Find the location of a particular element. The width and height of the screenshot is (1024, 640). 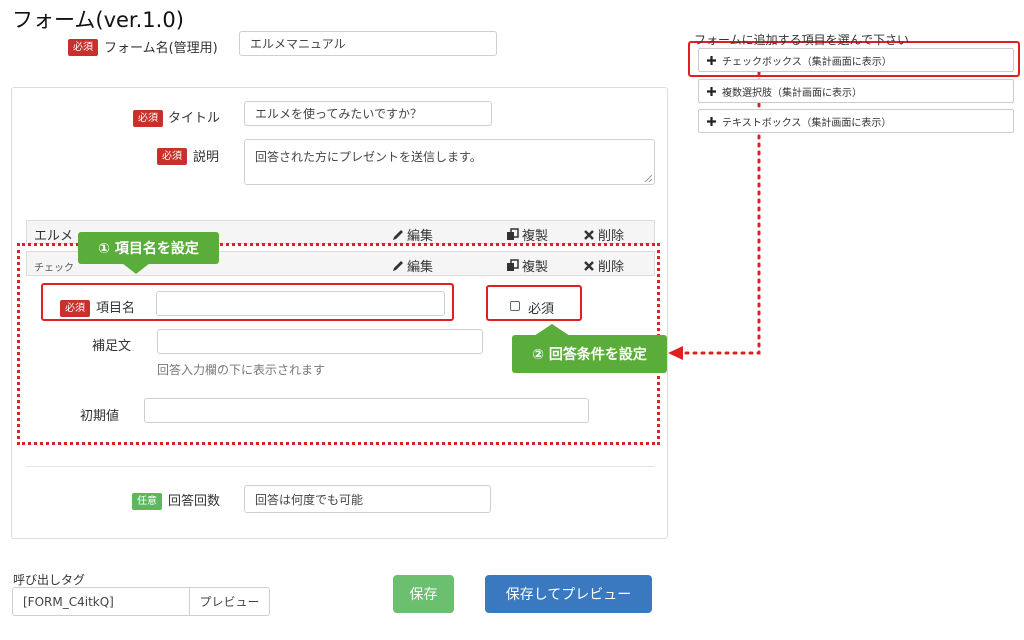

pencil-icon is located at coordinates (398, 234).